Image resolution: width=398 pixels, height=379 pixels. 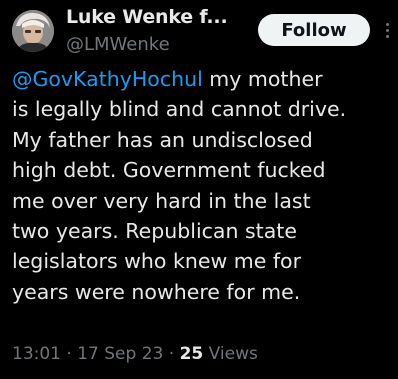 I want to click on tweet-time: 13:01, so click(x=36, y=354).